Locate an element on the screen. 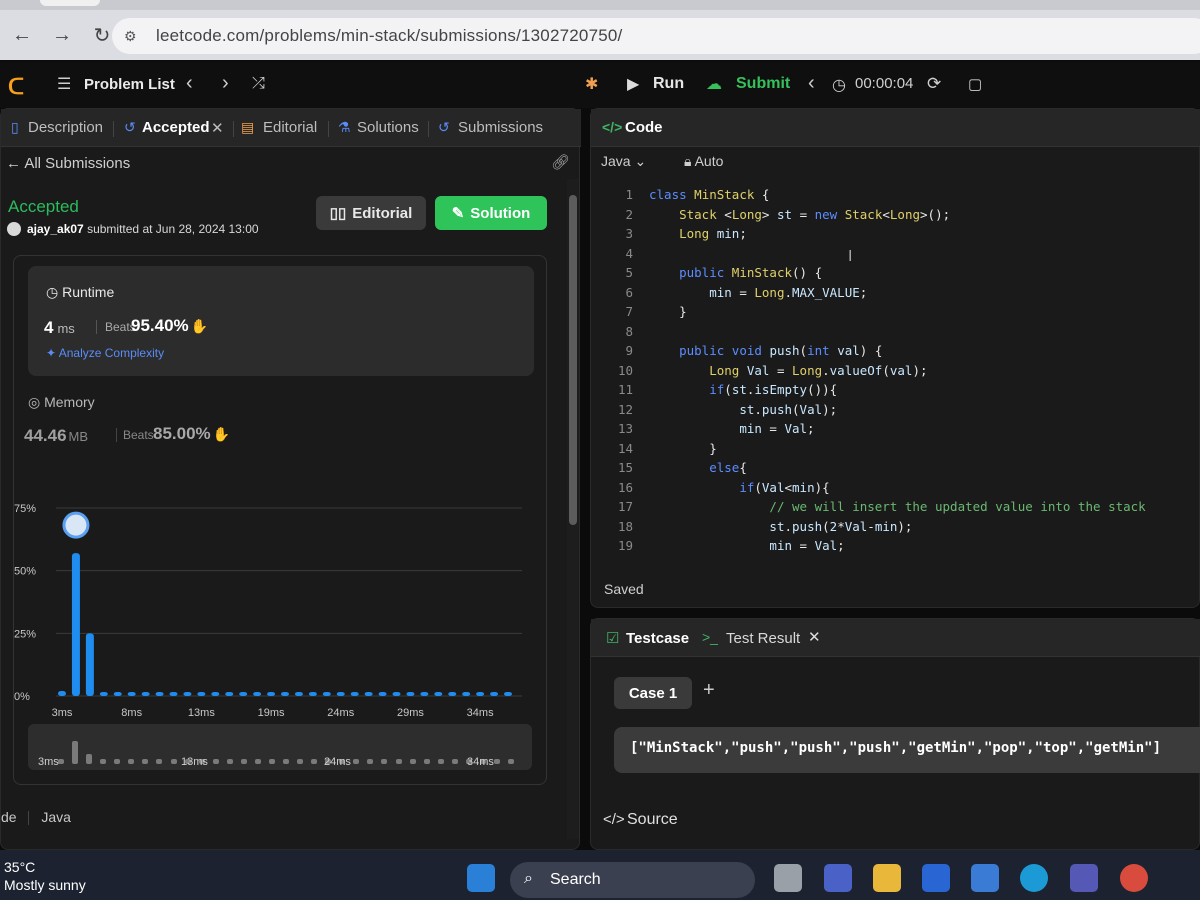 The width and height of the screenshot is (1200, 900). analyze-complexity-link: ✦ Analyze Complexity is located at coordinates (105, 353).